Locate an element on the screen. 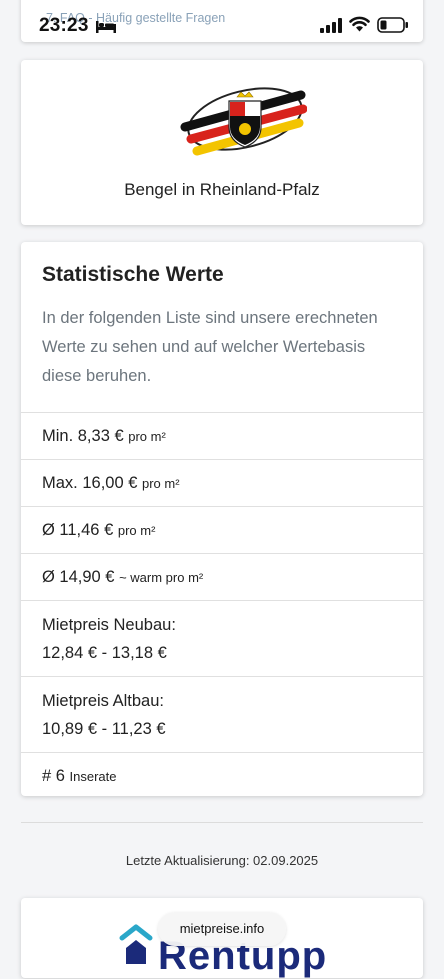 Image resolution: width=444 pixels, height=979 pixels. stat-row-listings: # 6 Inserate is located at coordinates (222, 775).